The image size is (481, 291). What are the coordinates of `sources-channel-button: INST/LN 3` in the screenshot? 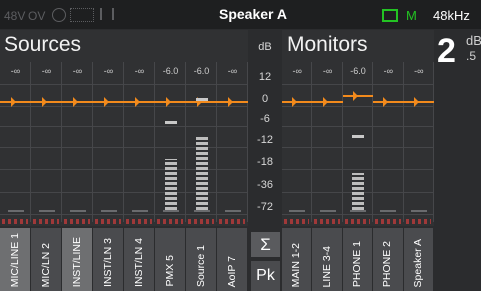 It's located at (108, 259).